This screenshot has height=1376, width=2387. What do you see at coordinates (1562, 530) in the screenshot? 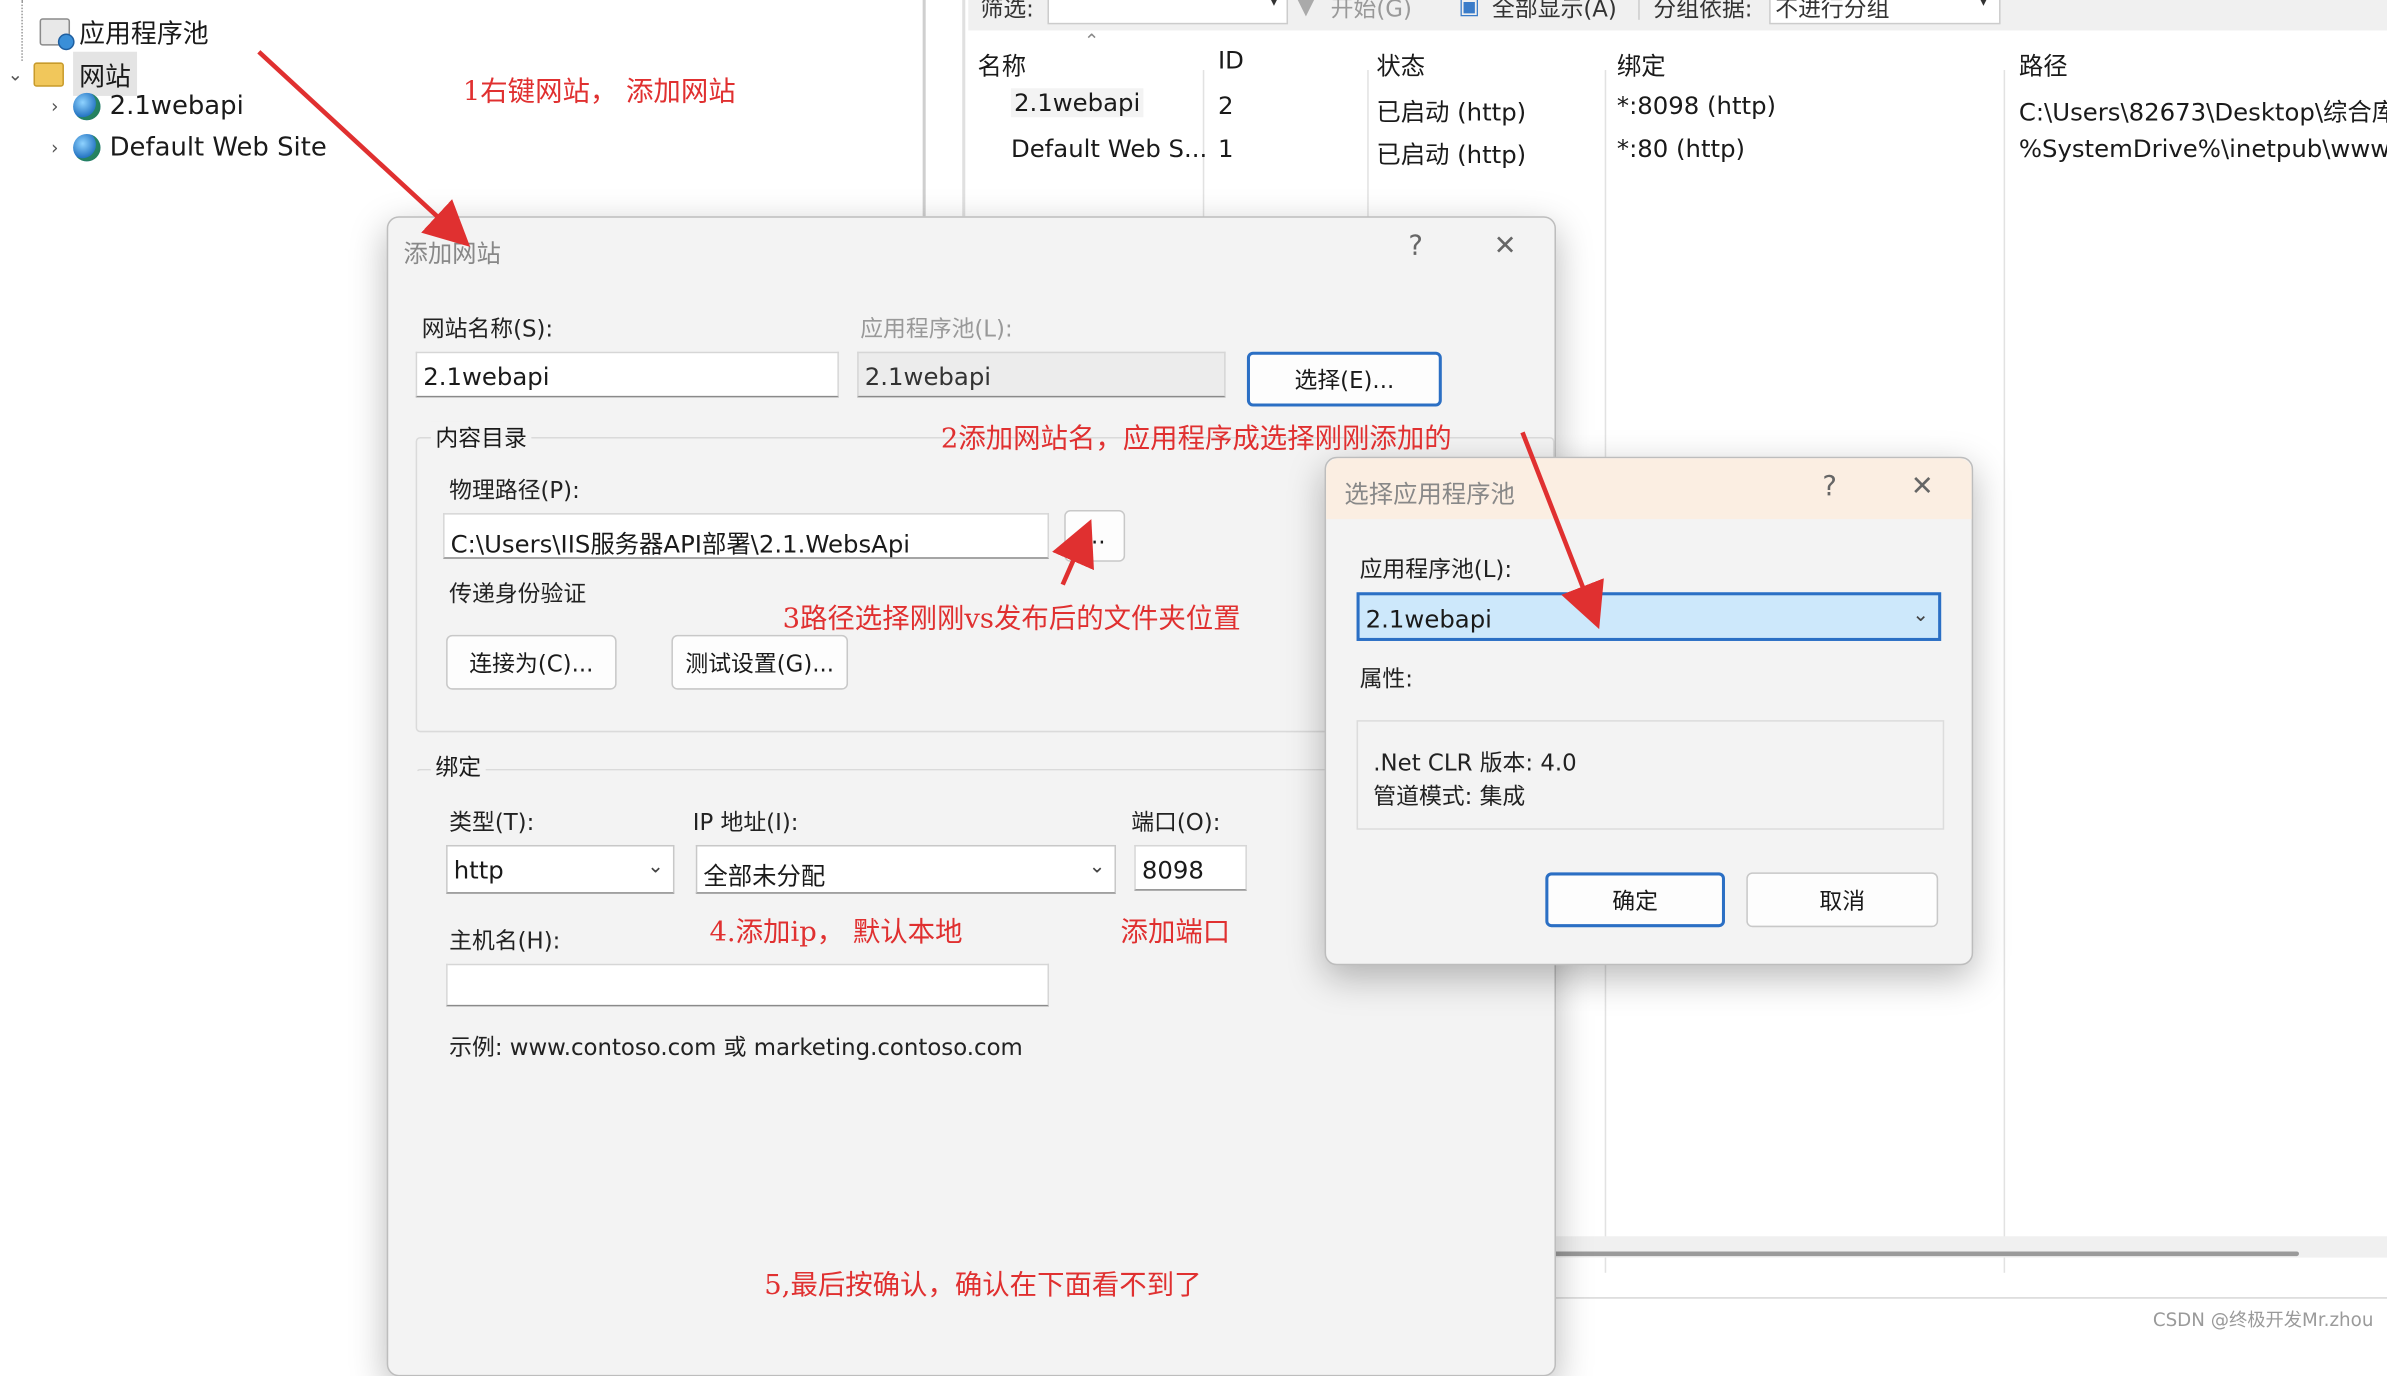
I see `arrow-to-pool` at bounding box center [1562, 530].